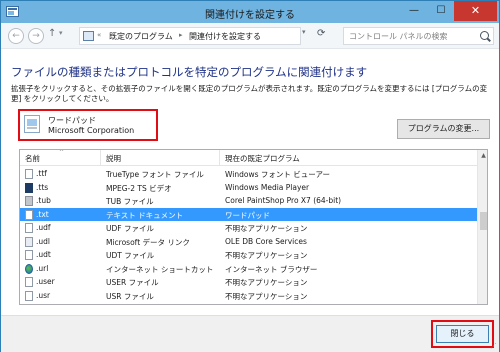 This screenshot has width=500, height=352. Describe the element at coordinates (414, 11) in the screenshot. I see `minimize-button: —` at that location.